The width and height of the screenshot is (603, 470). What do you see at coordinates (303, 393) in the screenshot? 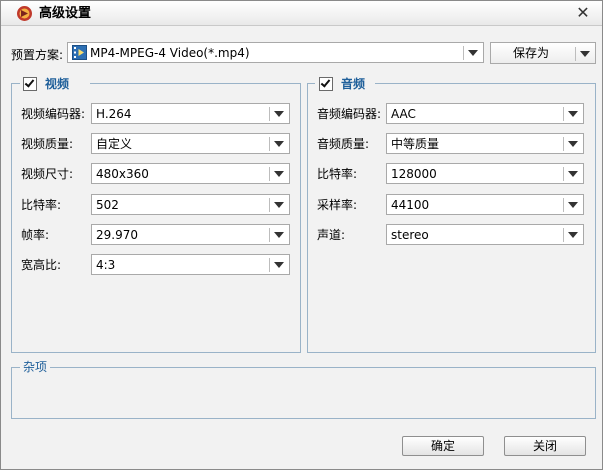
I see `misc-group` at bounding box center [303, 393].